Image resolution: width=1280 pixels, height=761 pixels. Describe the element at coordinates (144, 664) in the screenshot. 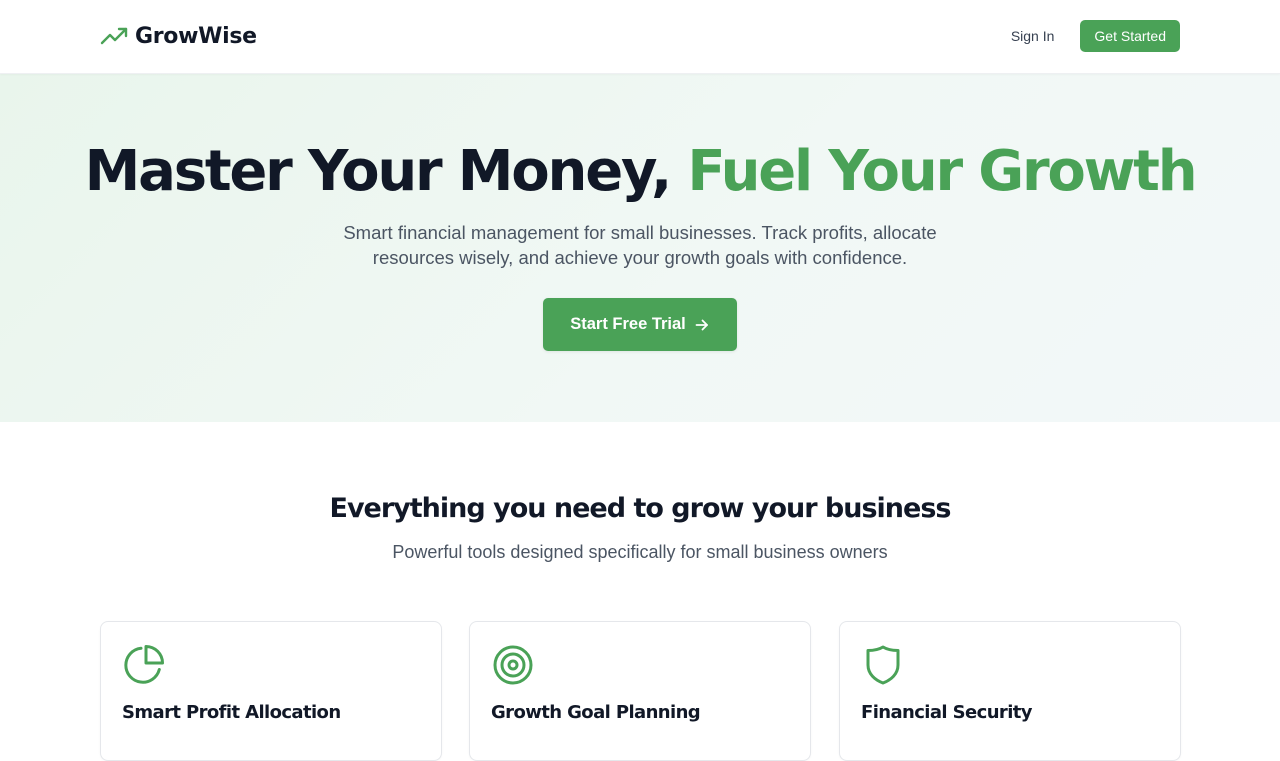

I see `pie-chart-icon` at that location.